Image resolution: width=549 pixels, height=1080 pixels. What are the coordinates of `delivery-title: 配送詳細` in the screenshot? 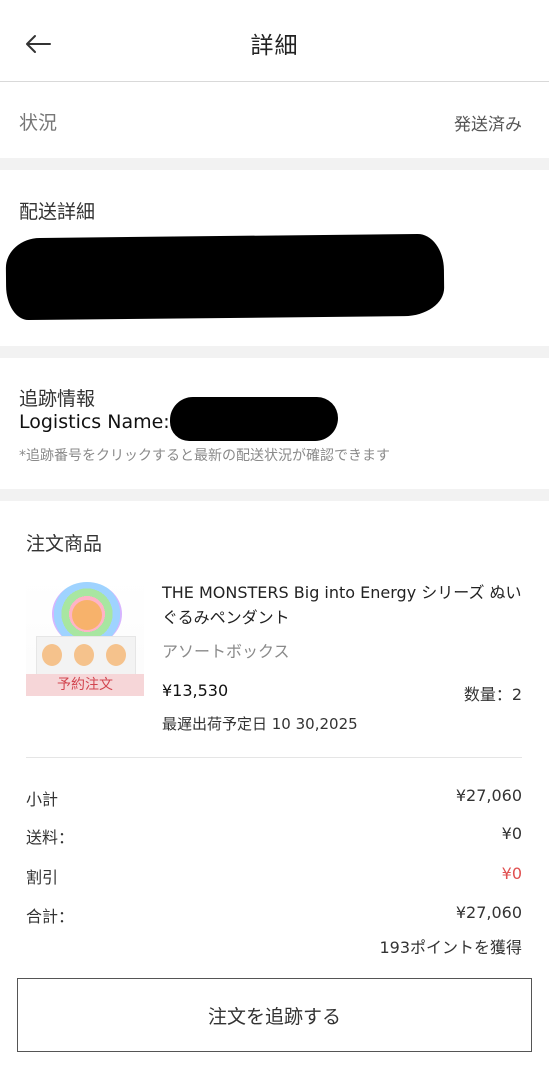 It's located at (57, 212).